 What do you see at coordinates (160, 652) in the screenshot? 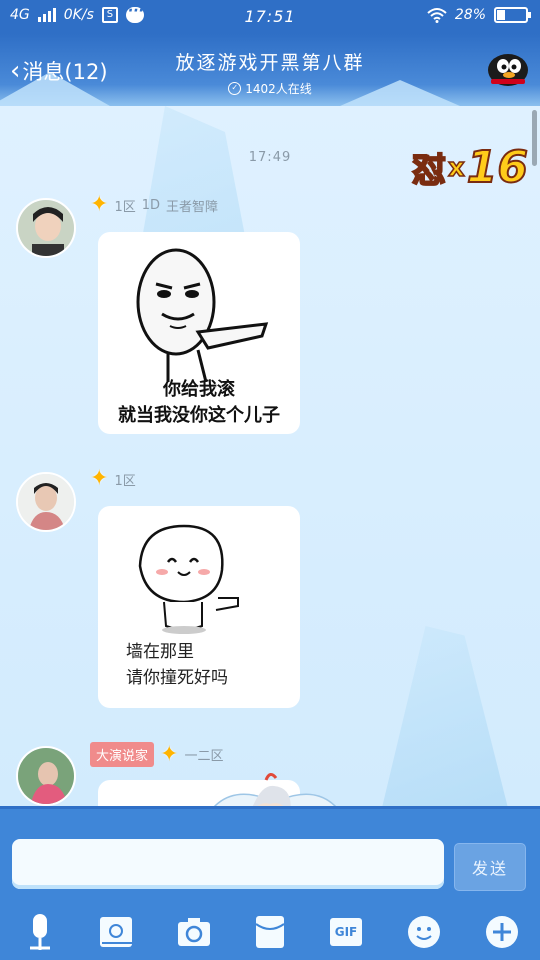
I see `sticker-caption-line1: 墙在那里` at bounding box center [160, 652].